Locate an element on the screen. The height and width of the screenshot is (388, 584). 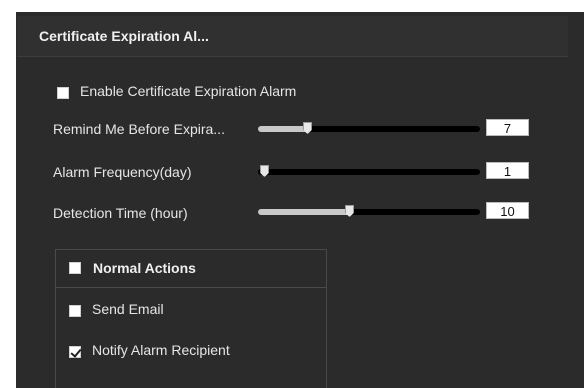
enable-alarm-checkbox is located at coordinates (63, 93).